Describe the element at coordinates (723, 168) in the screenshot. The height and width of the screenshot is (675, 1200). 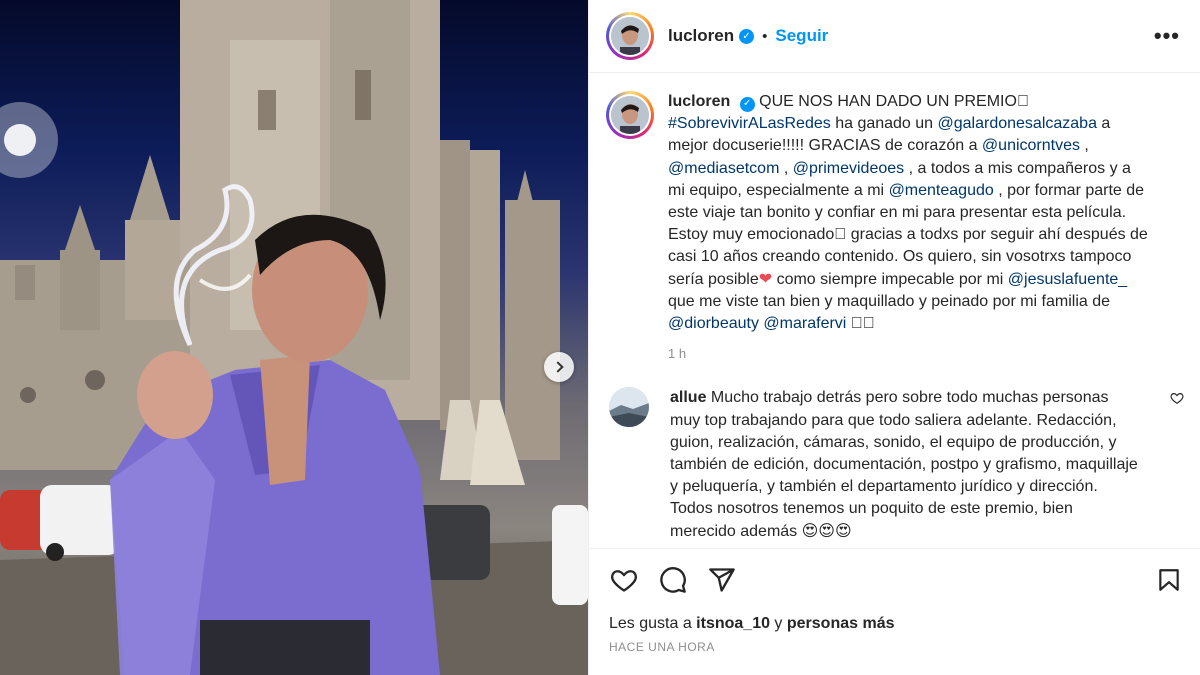
I see `mention-mediasetcom: @mediasetcom` at that location.